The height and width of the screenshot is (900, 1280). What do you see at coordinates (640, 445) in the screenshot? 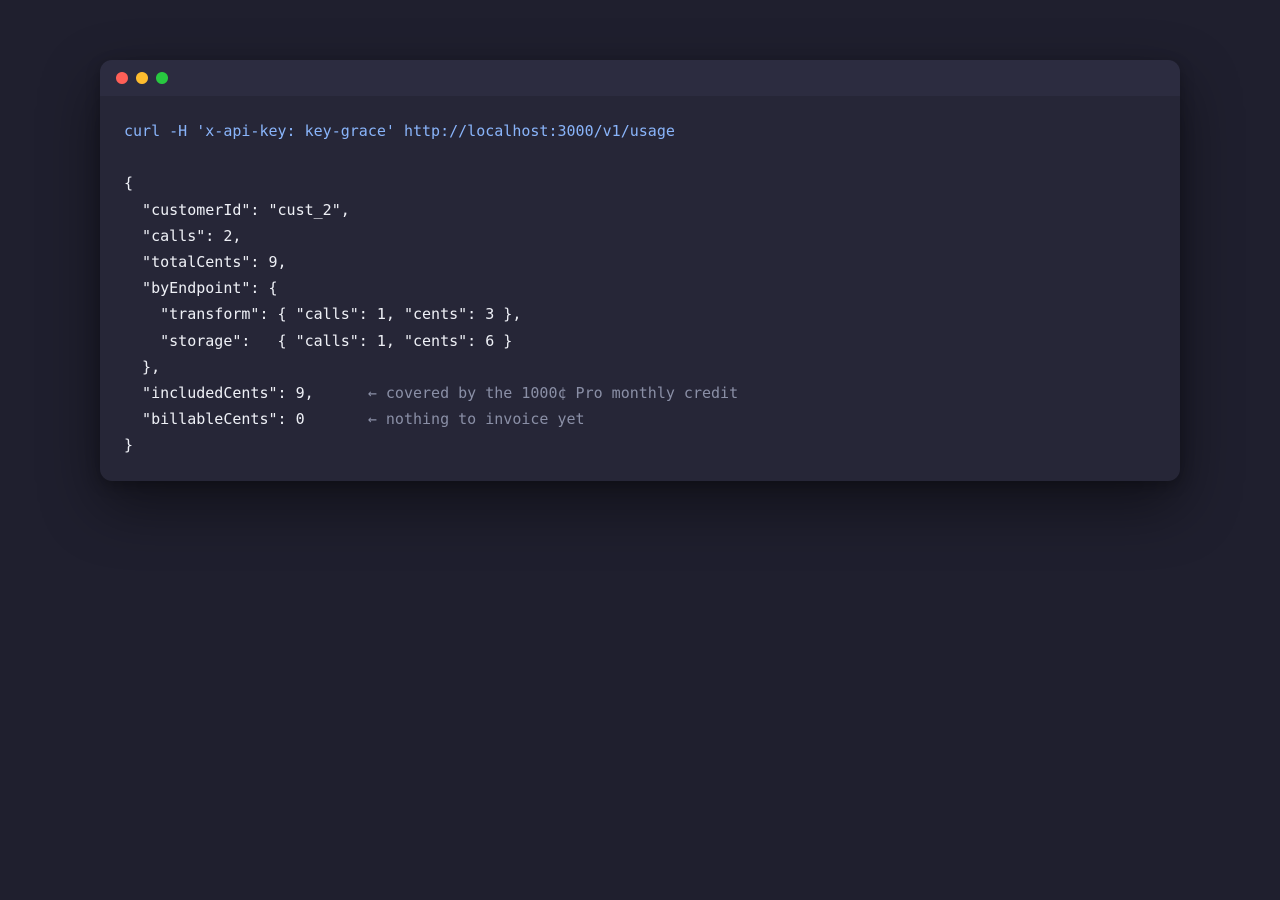
I see `output-line: }` at bounding box center [640, 445].